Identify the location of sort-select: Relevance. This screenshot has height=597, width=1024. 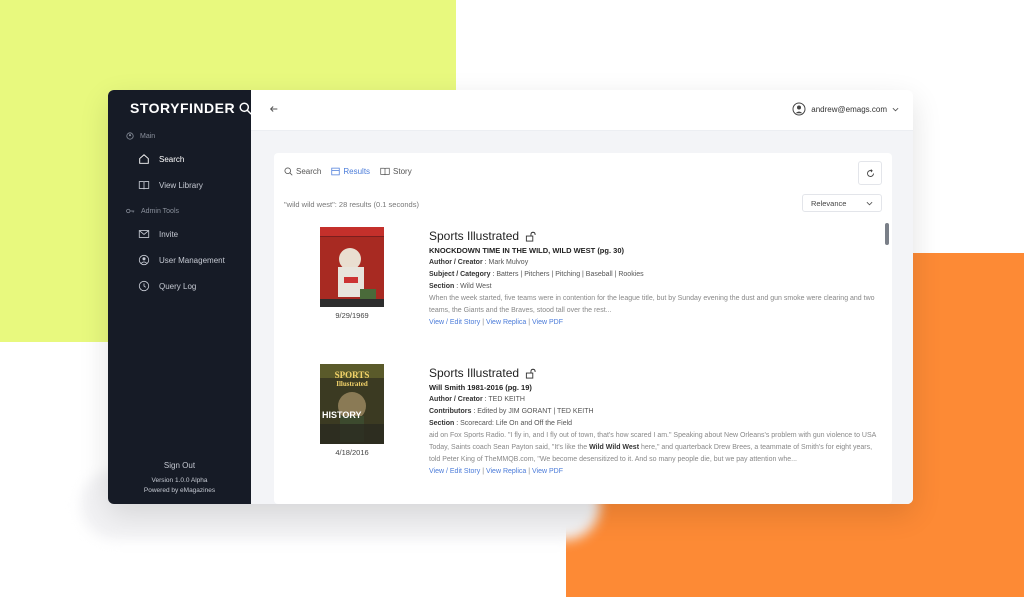
(842, 203).